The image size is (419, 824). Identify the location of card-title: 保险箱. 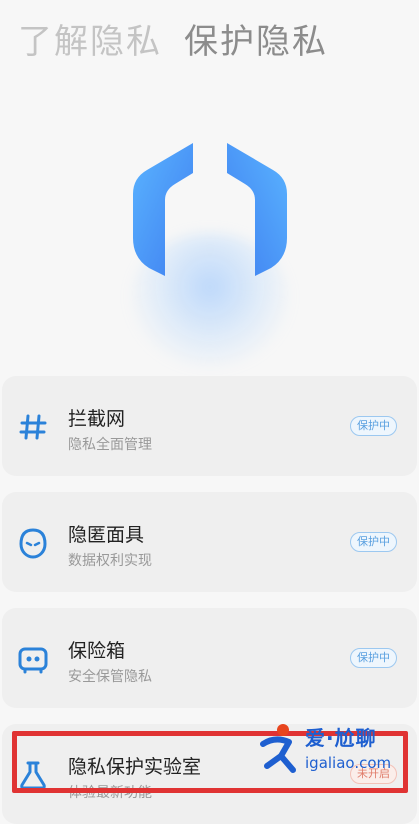
(97, 651).